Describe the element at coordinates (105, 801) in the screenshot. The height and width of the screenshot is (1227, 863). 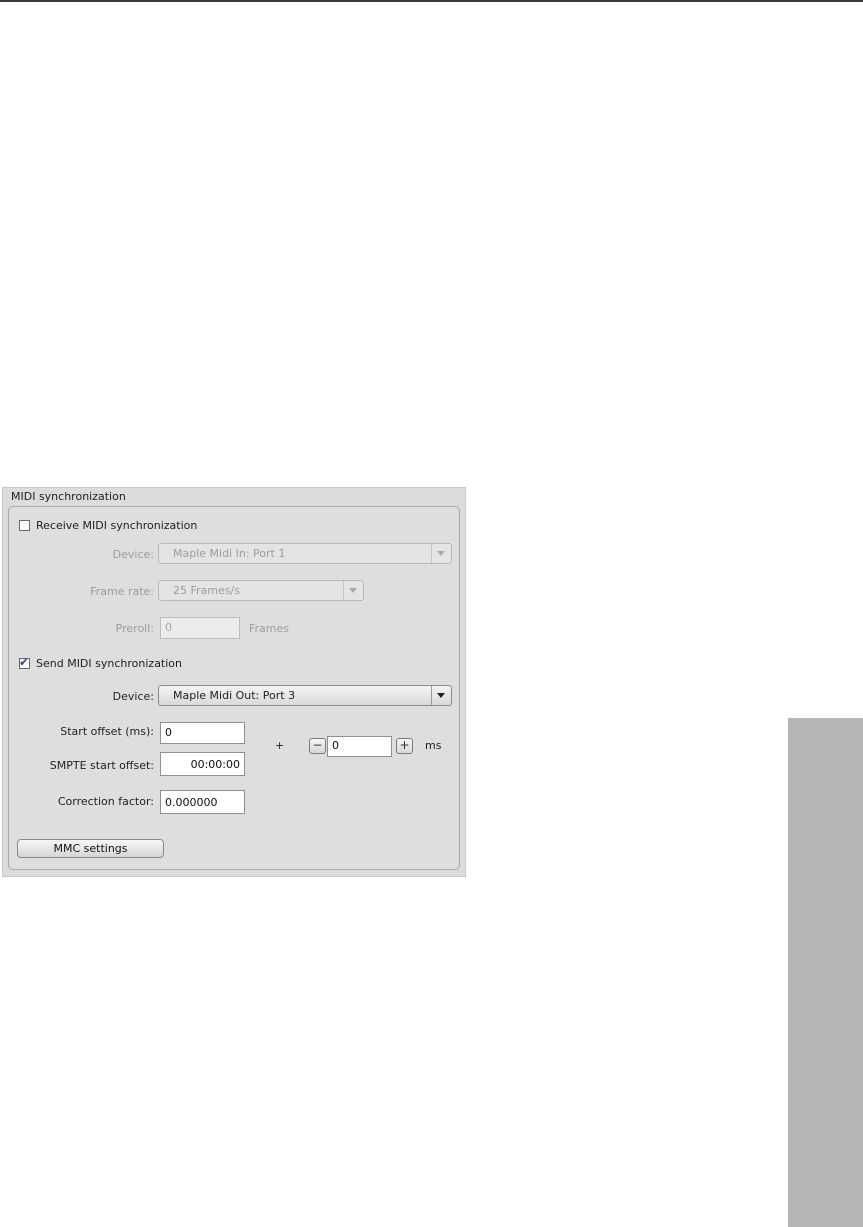
I see `correction-factor-label: Correction factor:` at that location.